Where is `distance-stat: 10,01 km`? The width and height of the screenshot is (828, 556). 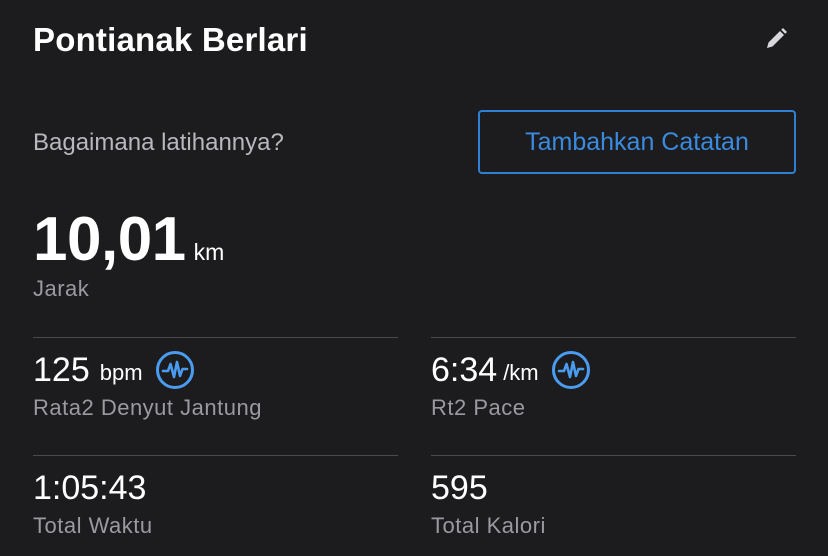
distance-stat: 10,01 km is located at coordinates (128, 240).